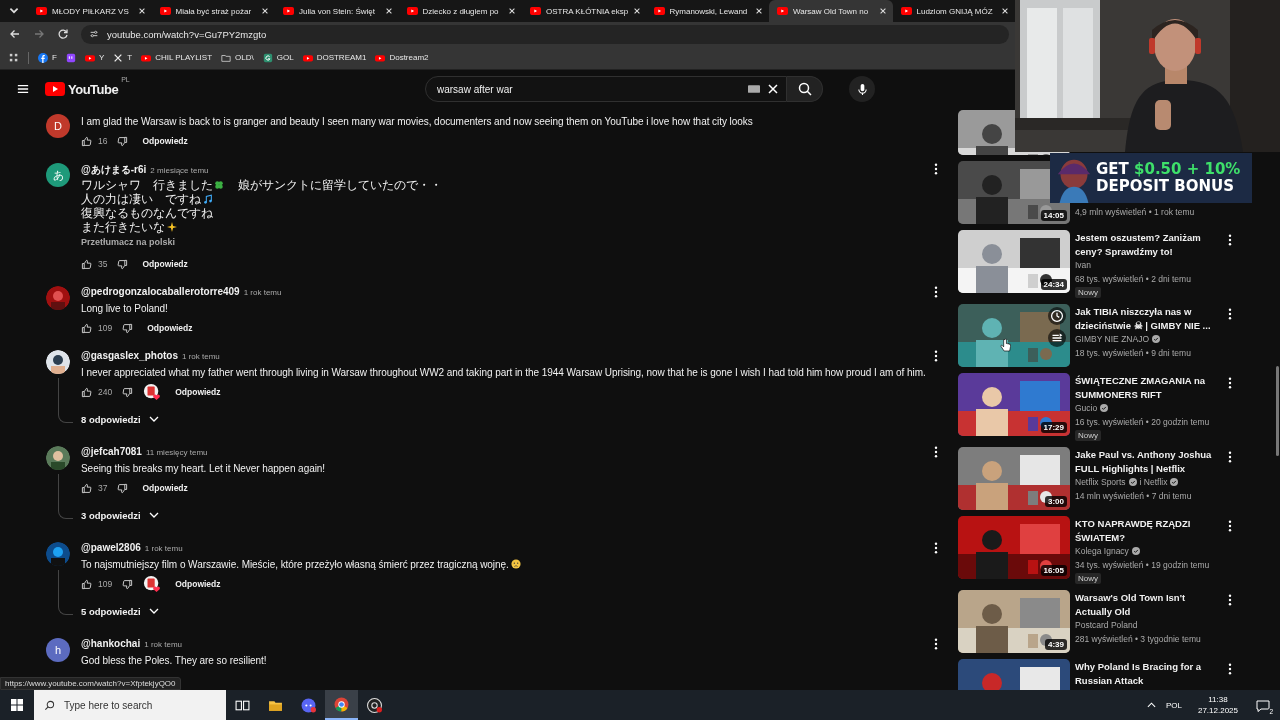 This screenshot has width=1280, height=720. I want to click on browser-icon, so click(341, 704).